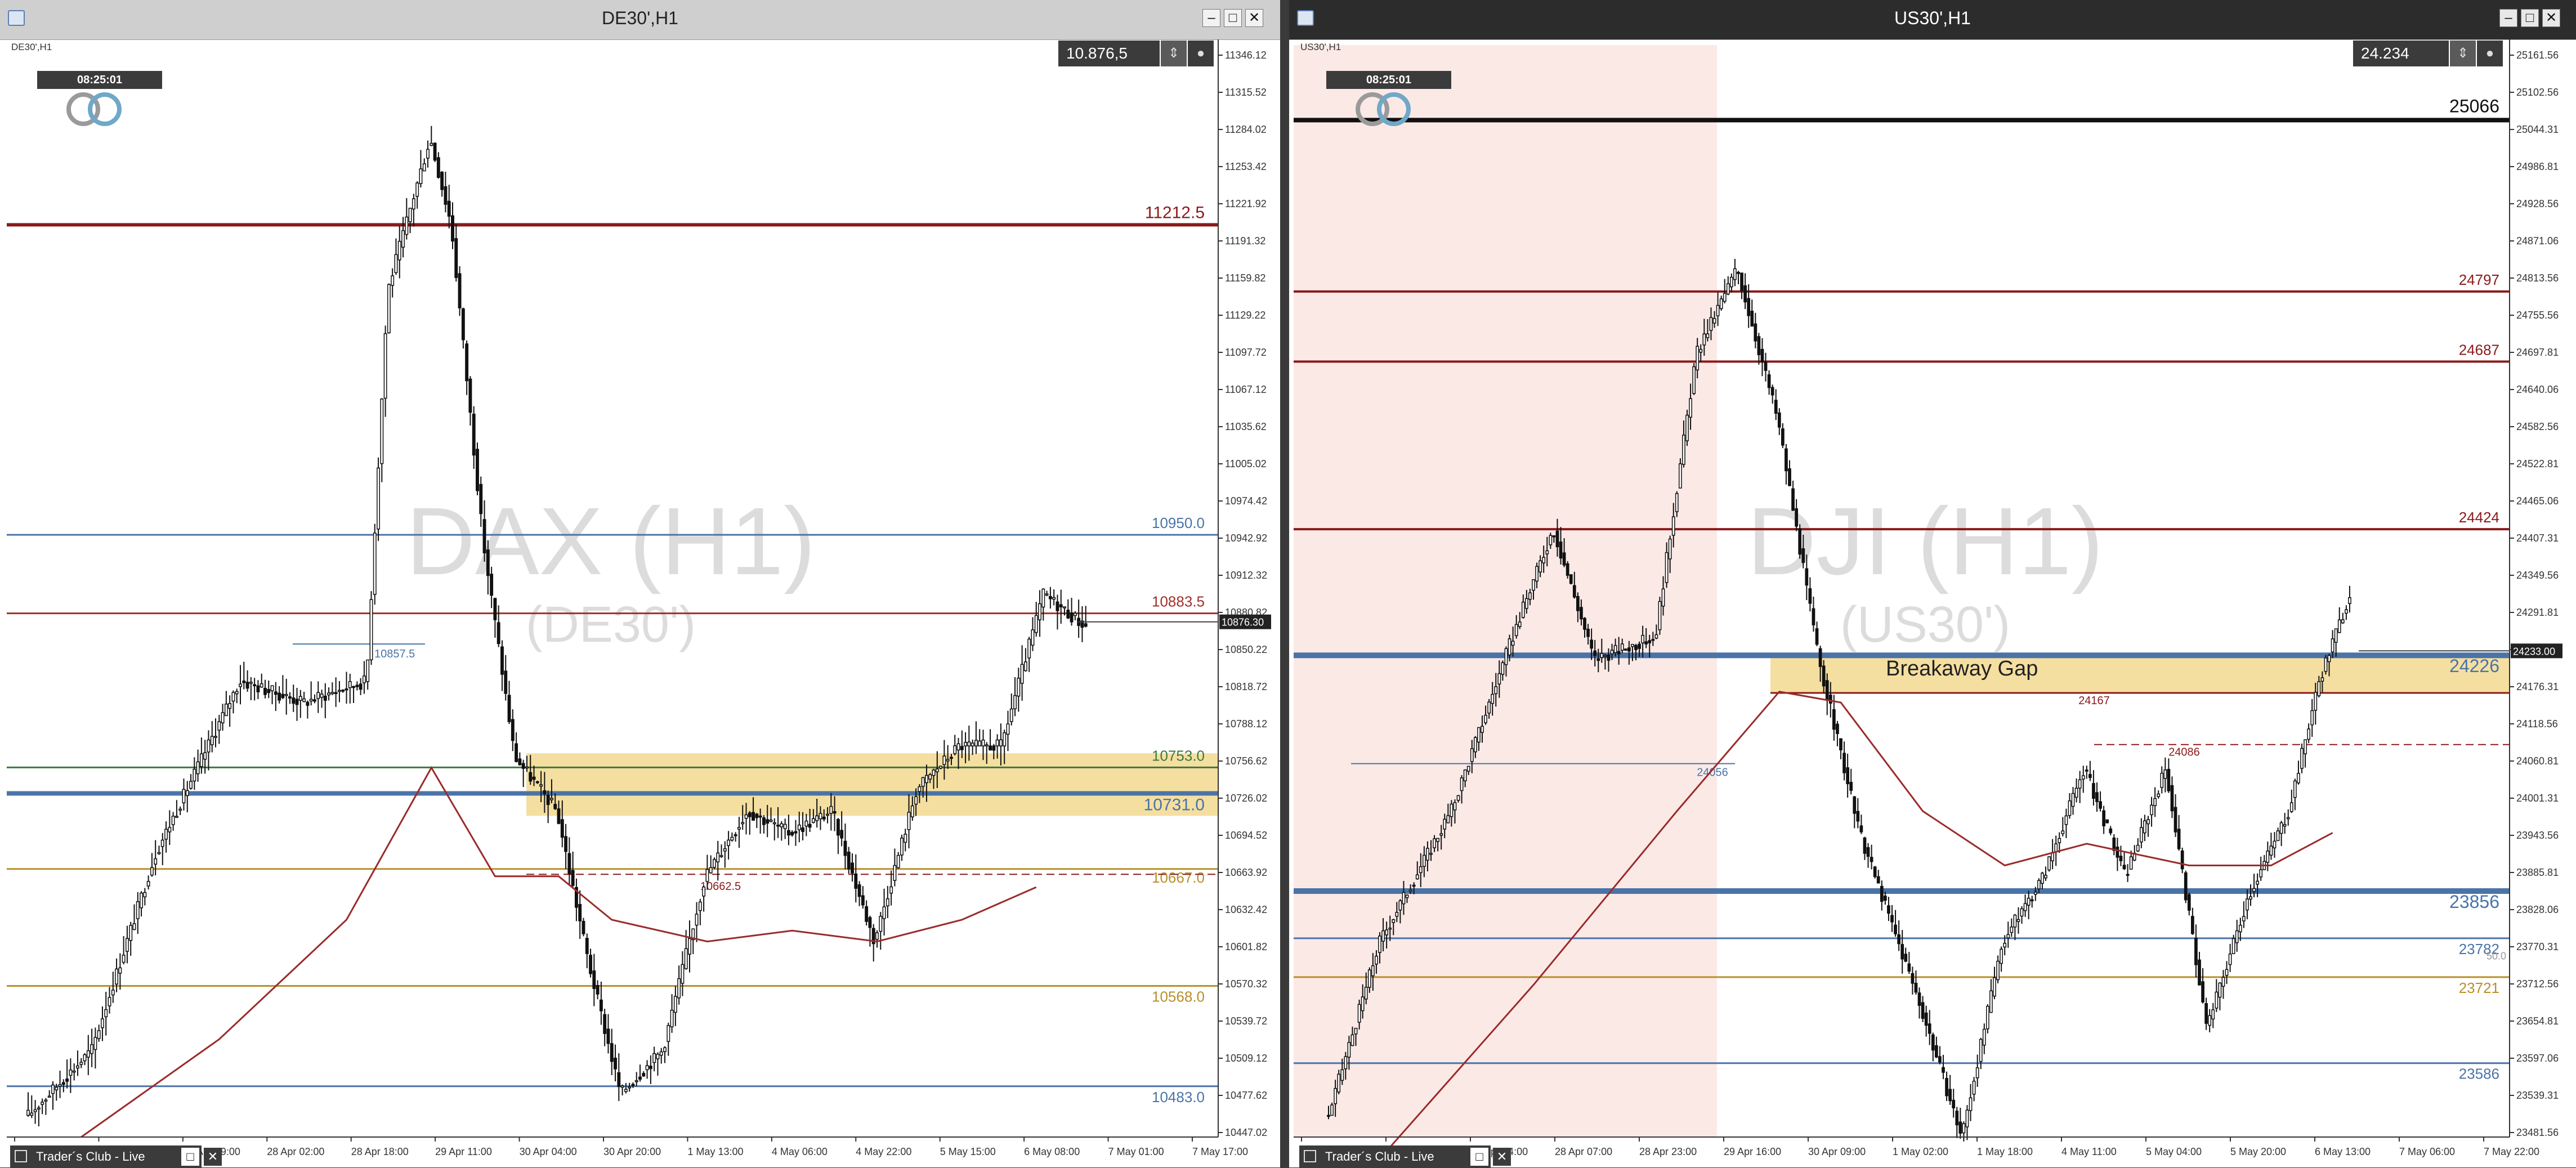  I want to click on de30-symbol-label: DE30',H1, so click(31, 47).